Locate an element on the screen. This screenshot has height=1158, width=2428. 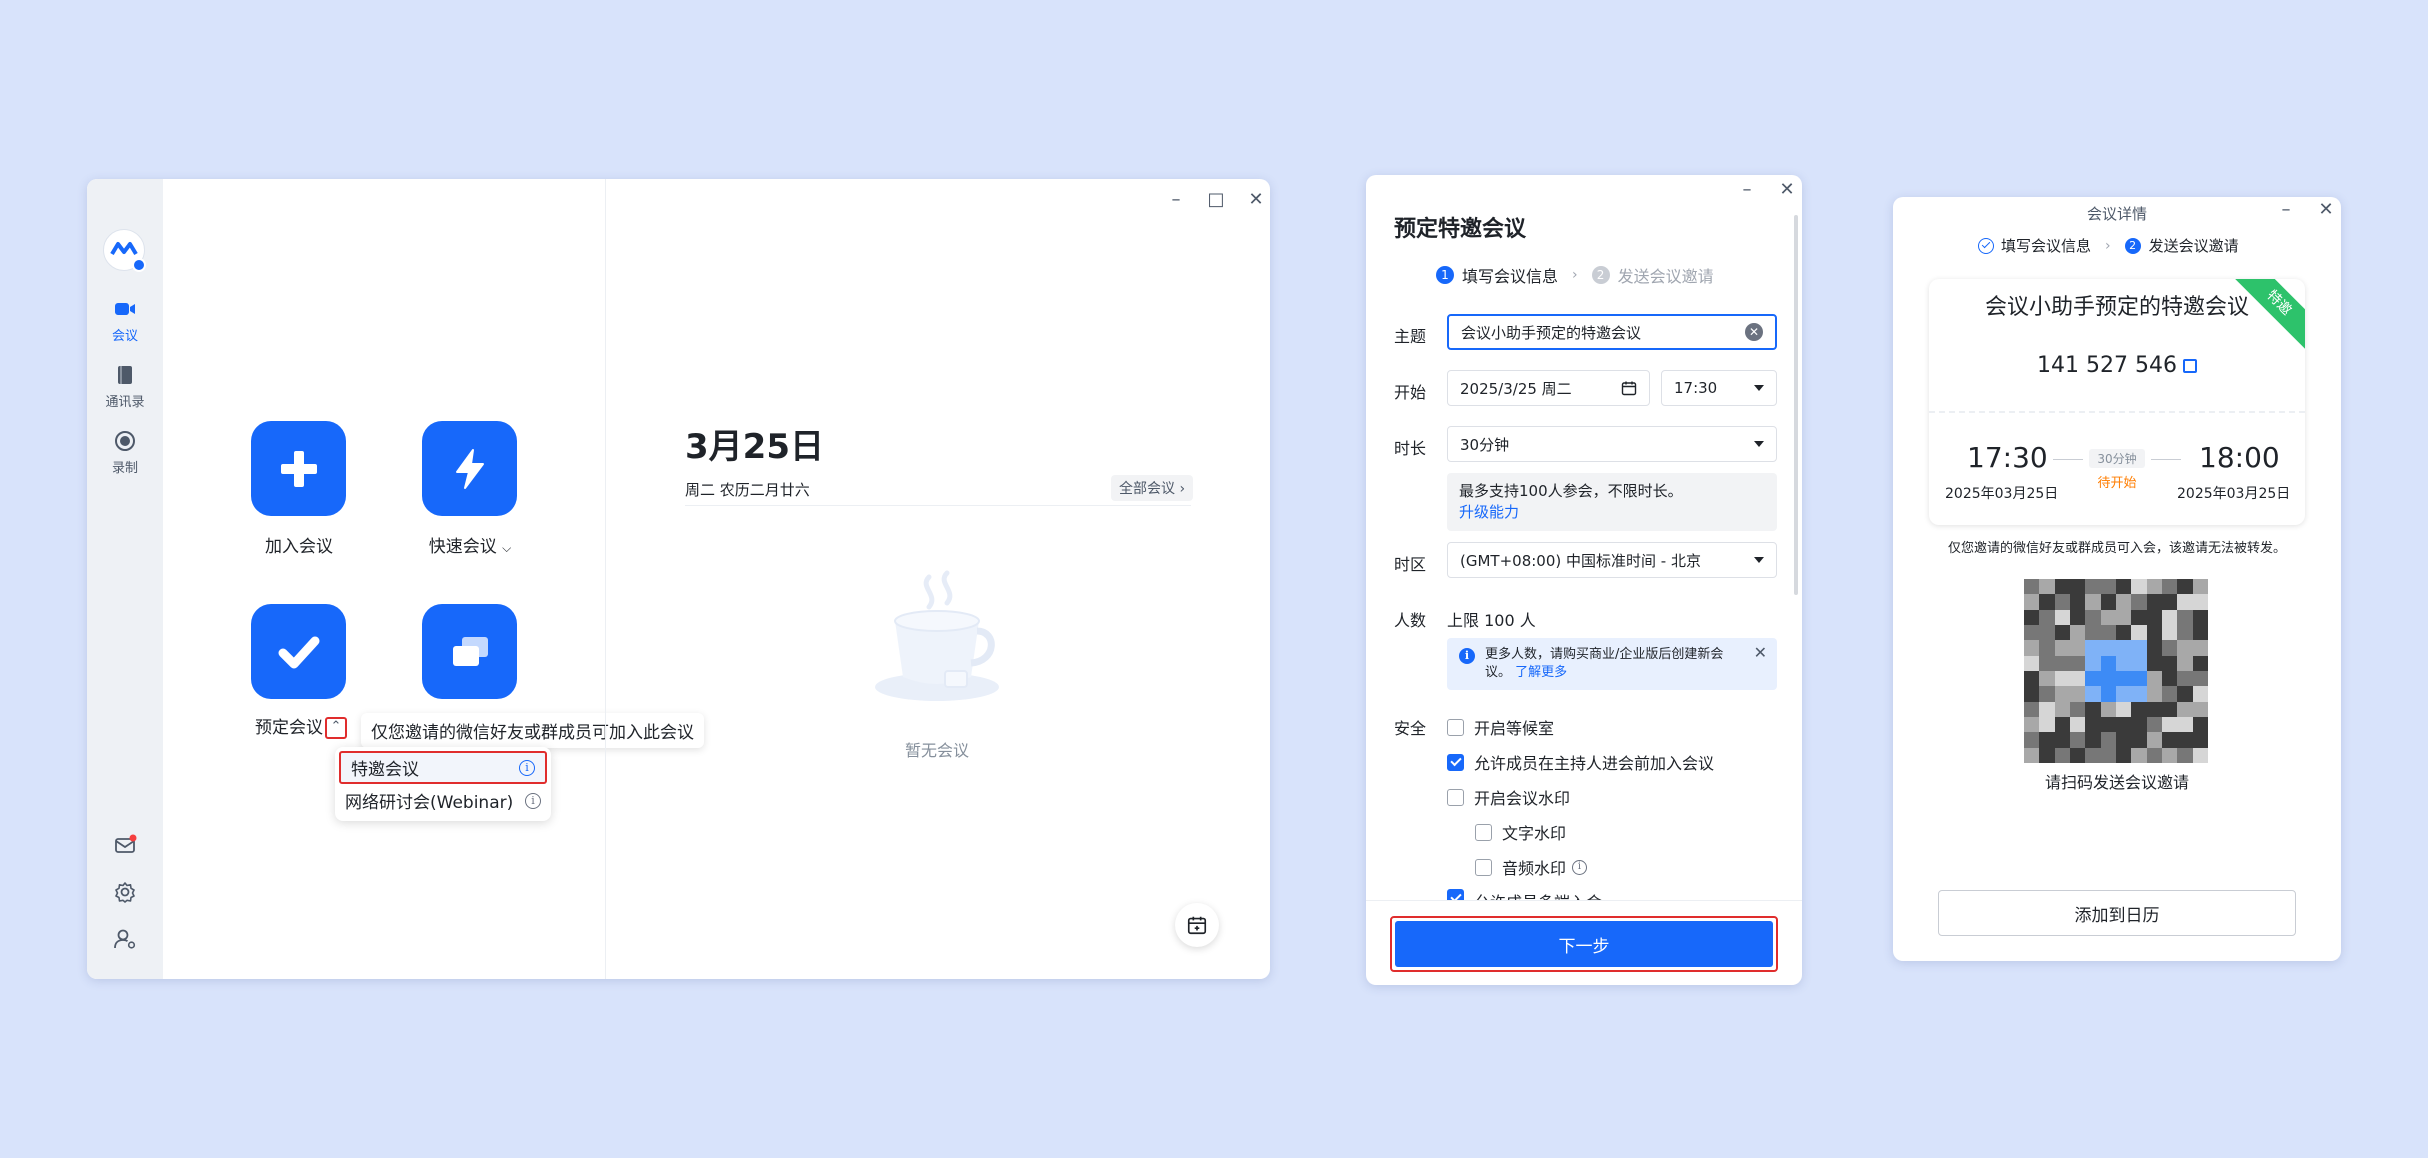
duration-badge: 30分钟 is located at coordinates (2117, 458).